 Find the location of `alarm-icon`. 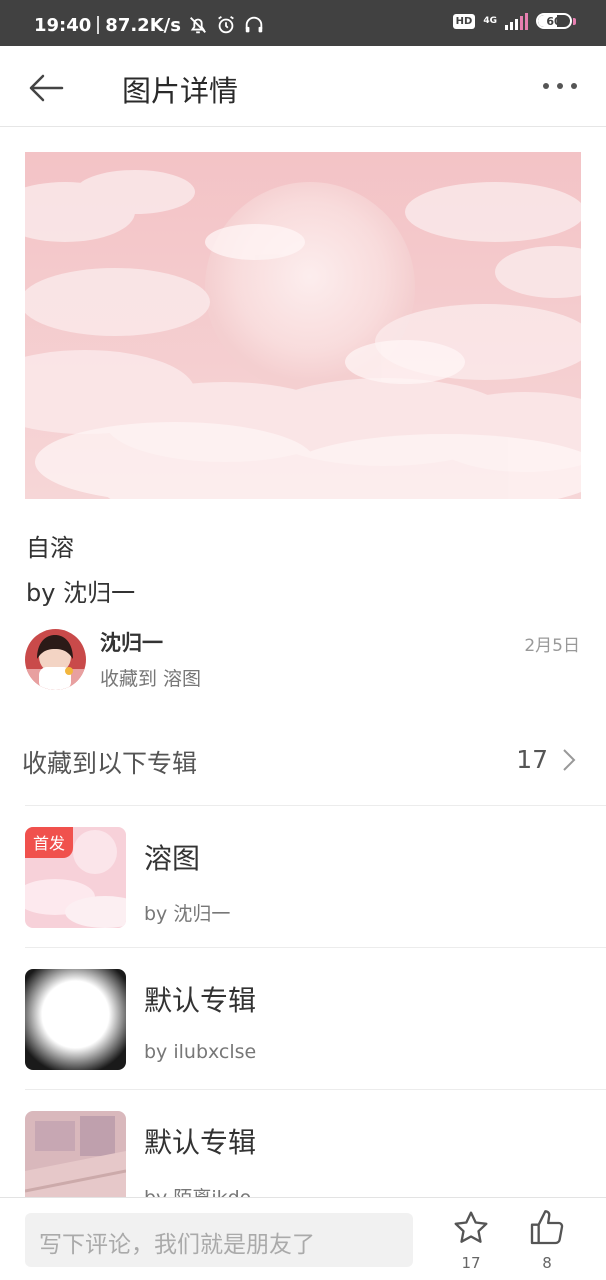

alarm-icon is located at coordinates (226, 24).